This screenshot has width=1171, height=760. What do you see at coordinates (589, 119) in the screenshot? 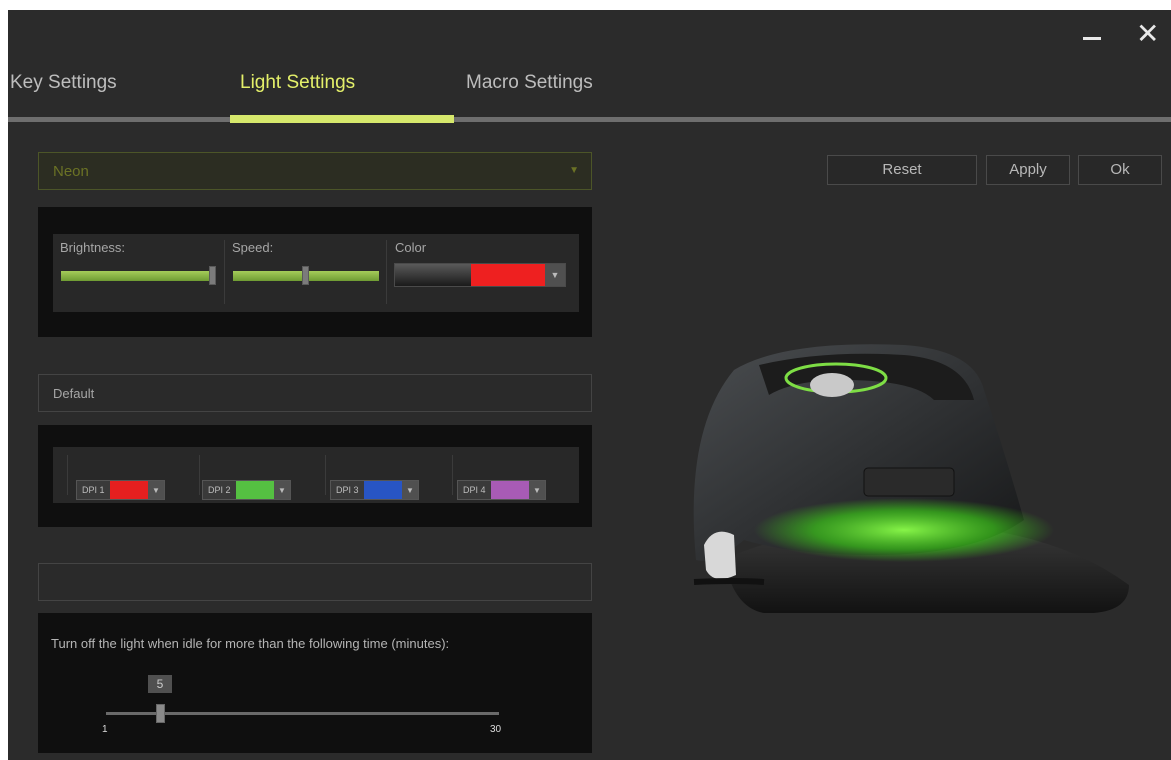
I see `tab-bar` at bounding box center [589, 119].